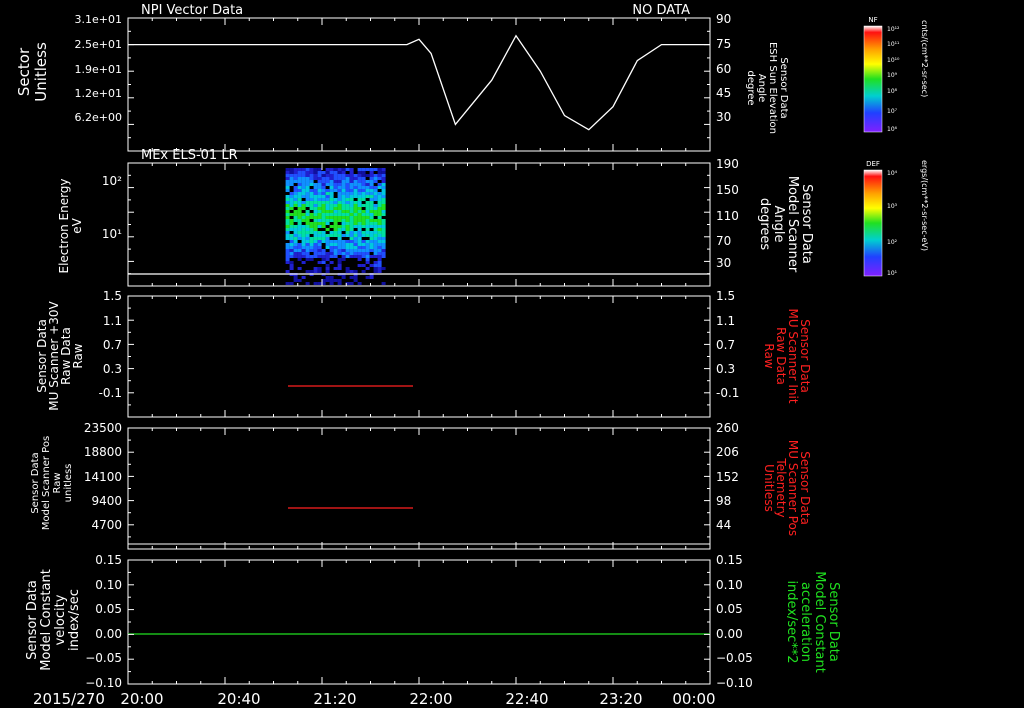 This screenshot has width=1024, height=708. Describe the element at coordinates (661, 10) in the screenshot. I see `panel-1-status: NO DATA` at that location.